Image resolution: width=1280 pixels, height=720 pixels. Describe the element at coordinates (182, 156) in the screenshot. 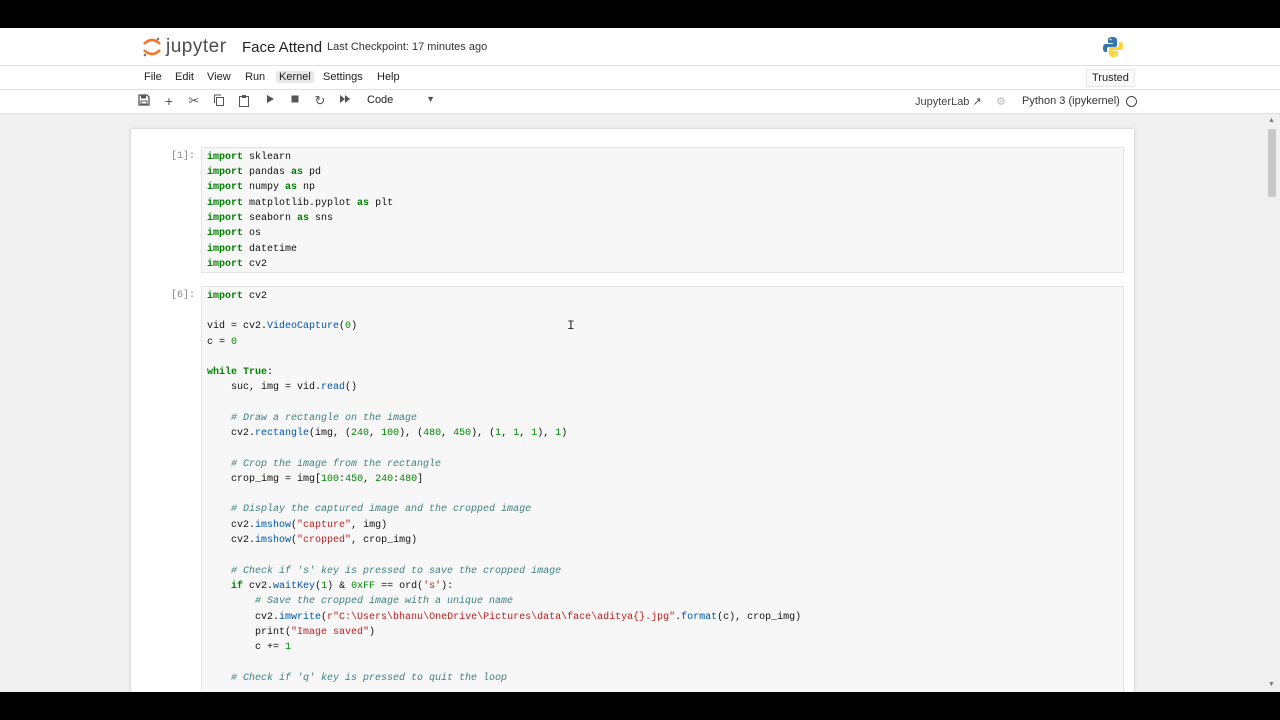

I see `cell-prompt: [1]:` at that location.